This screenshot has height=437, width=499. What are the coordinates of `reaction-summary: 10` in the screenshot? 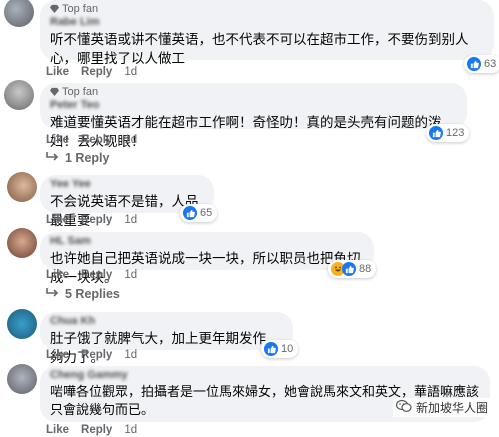 It's located at (280, 349).